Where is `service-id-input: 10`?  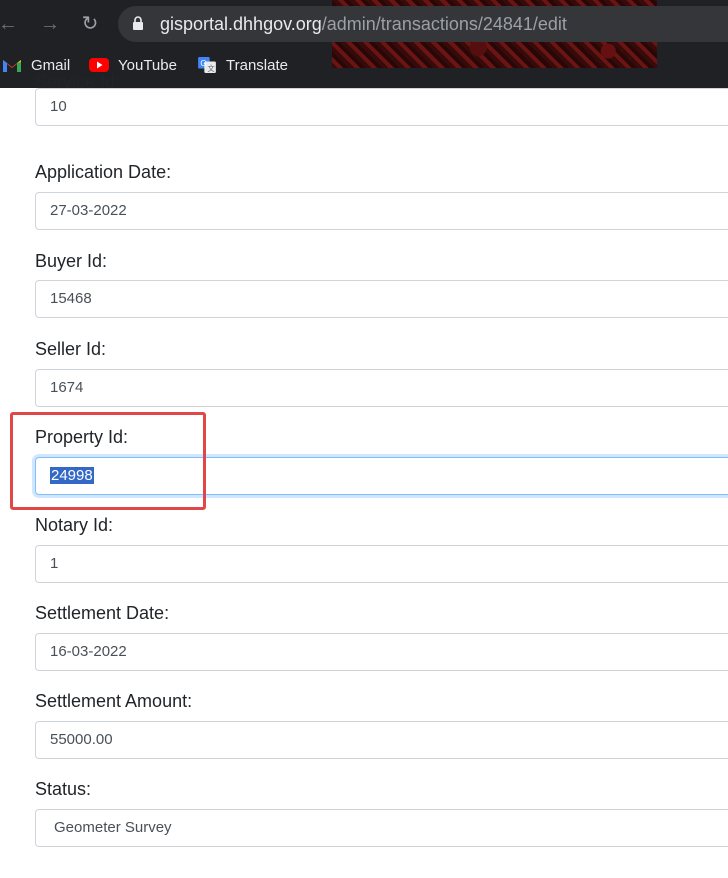
service-id-input: 10 is located at coordinates (381, 107).